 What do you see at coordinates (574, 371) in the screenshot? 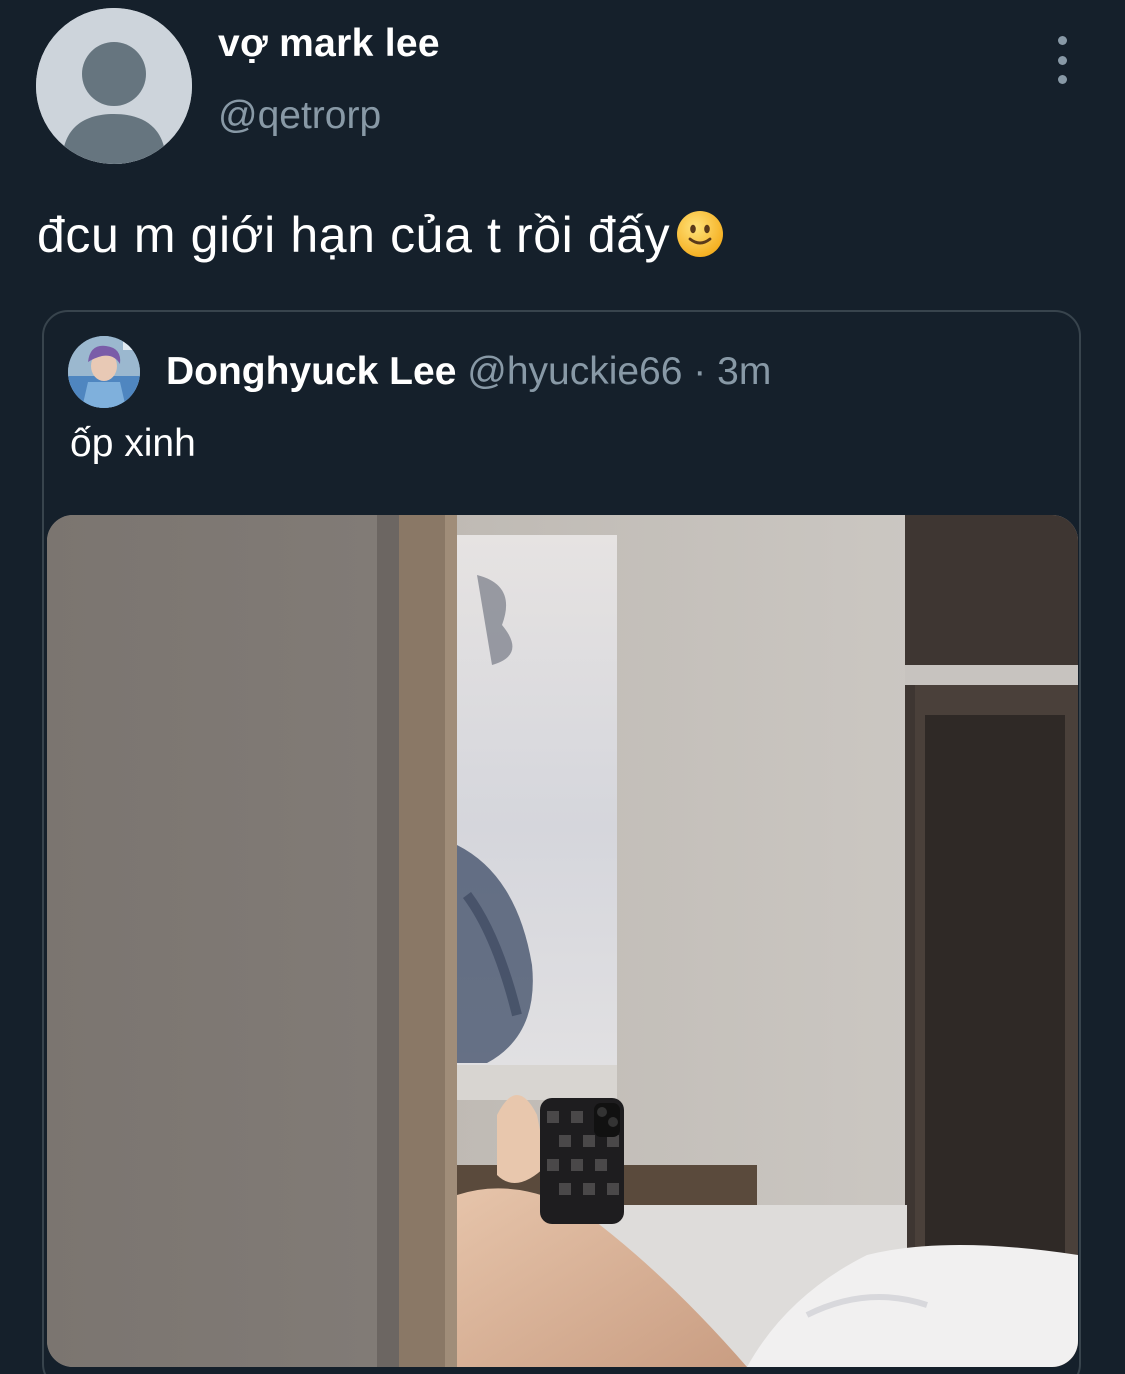
I see `quoted-user-handle: @hyuckie66` at bounding box center [574, 371].